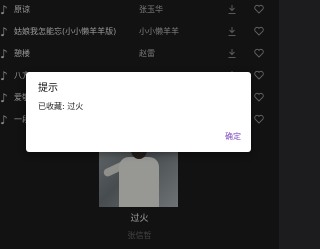 The width and height of the screenshot is (320, 249). I want to click on ok-button: 确定, so click(233, 137).